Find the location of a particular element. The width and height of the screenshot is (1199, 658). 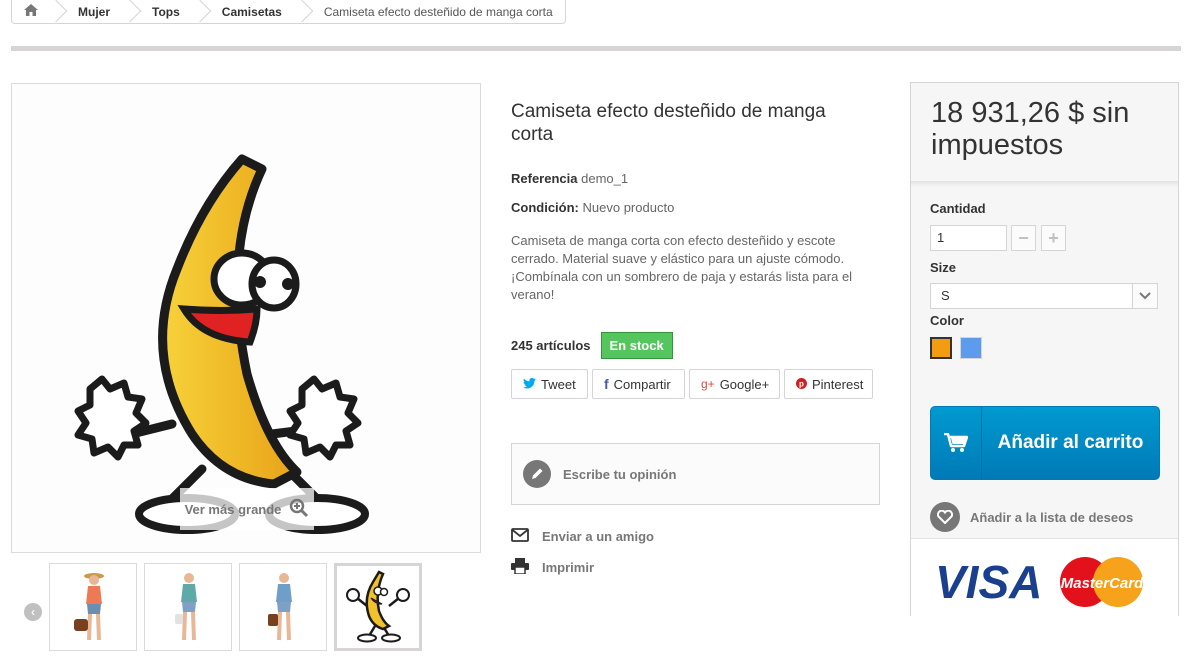

thumbnail-strip is located at coordinates (235, 607).